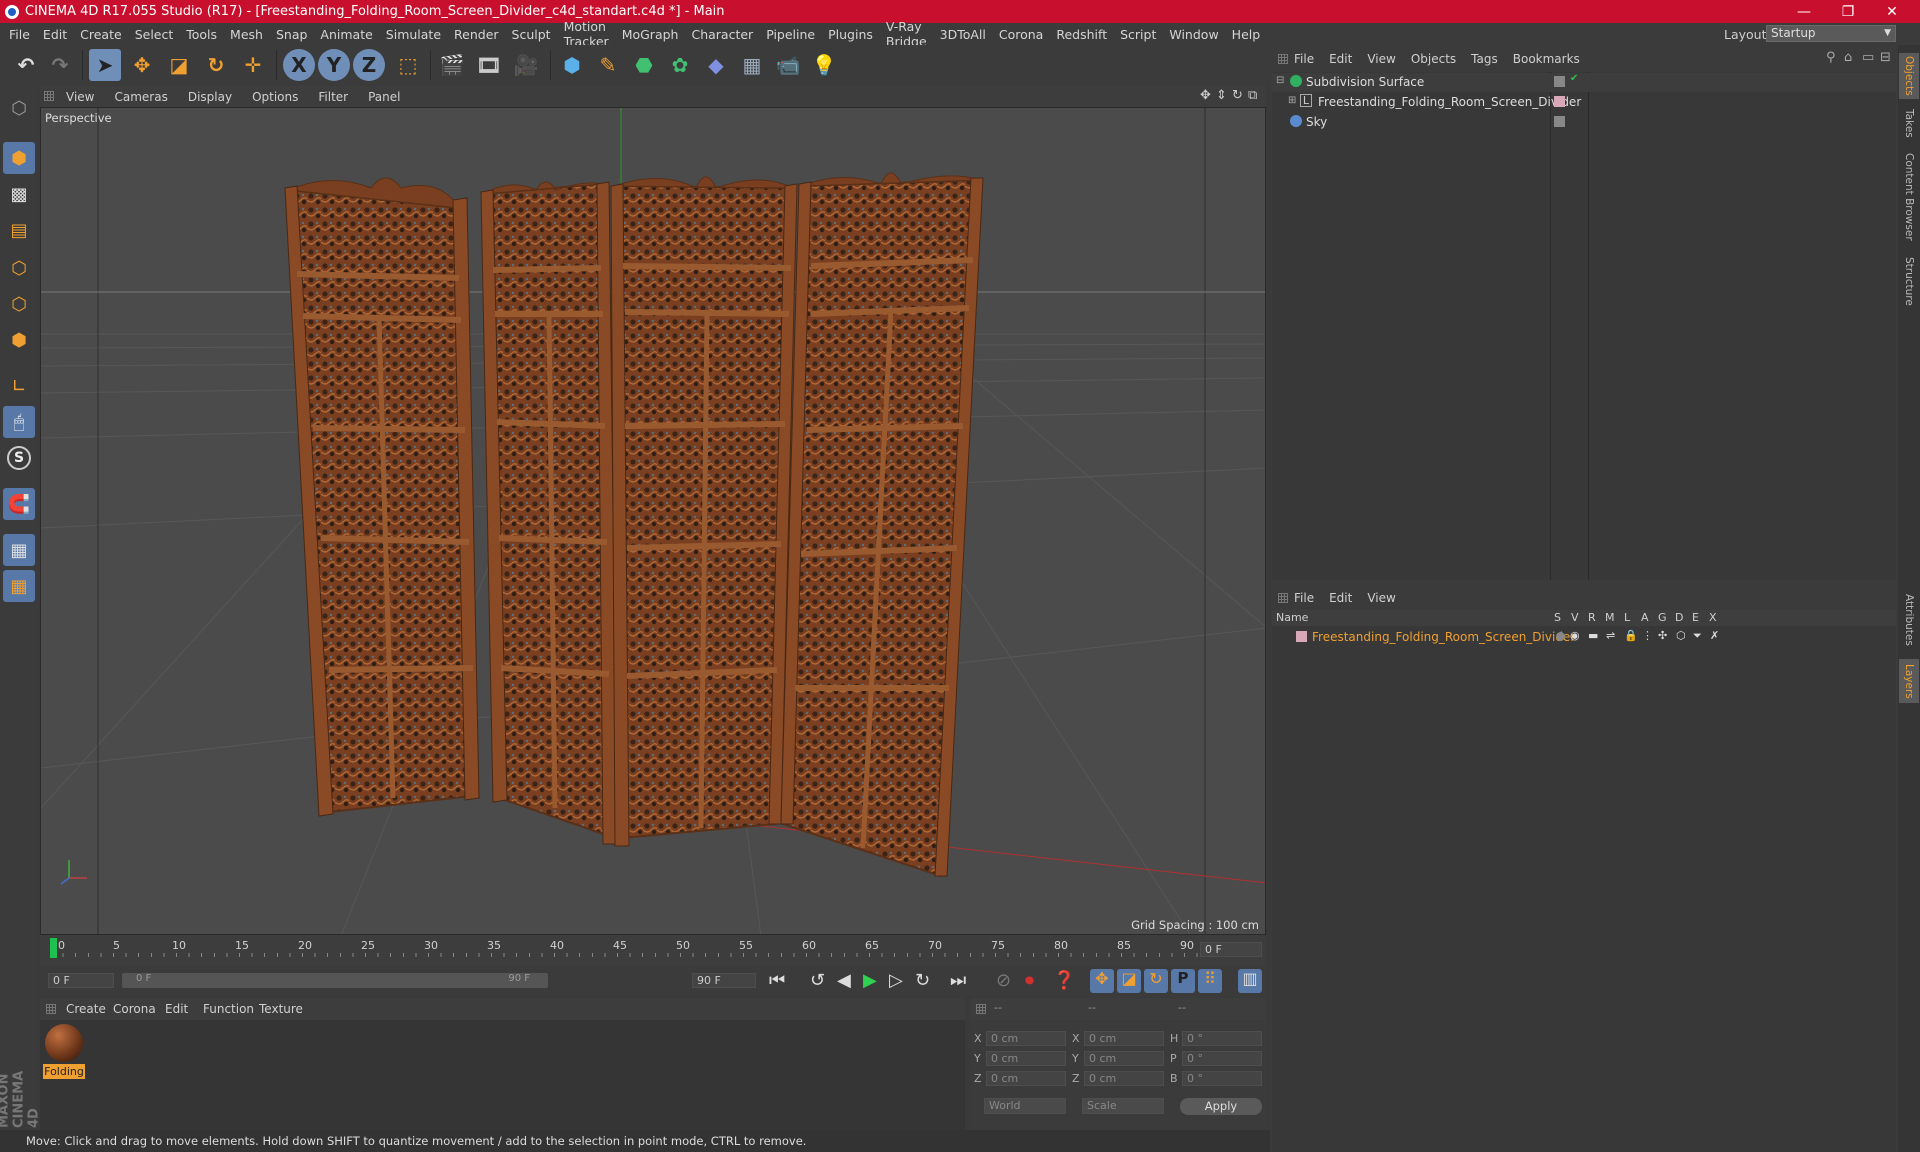 Image resolution: width=1920 pixels, height=1152 pixels. I want to click on material-menu-texture: Texture, so click(281, 1009).